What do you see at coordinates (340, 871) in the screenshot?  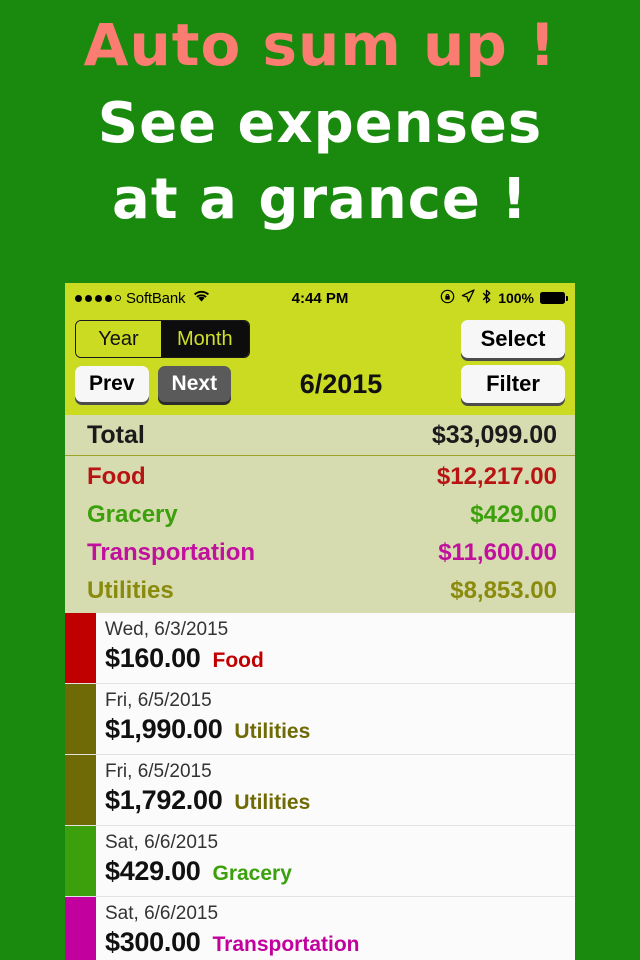 I see `transaction-amount-row: $429.00 Gracery` at bounding box center [340, 871].